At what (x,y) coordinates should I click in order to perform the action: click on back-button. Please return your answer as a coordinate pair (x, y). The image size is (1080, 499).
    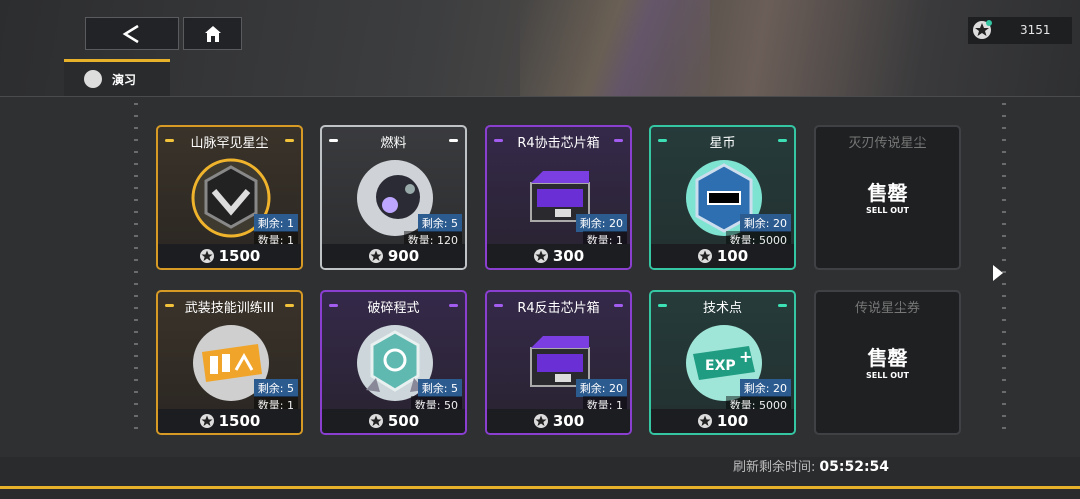
    Looking at the image, I should click on (132, 33).